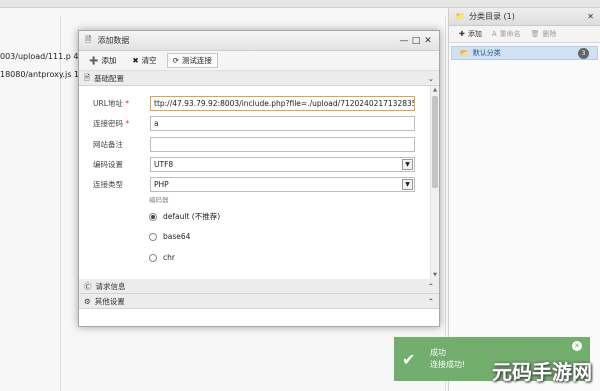  What do you see at coordinates (409, 359) in the screenshot?
I see `check-icon: ✔` at bounding box center [409, 359].